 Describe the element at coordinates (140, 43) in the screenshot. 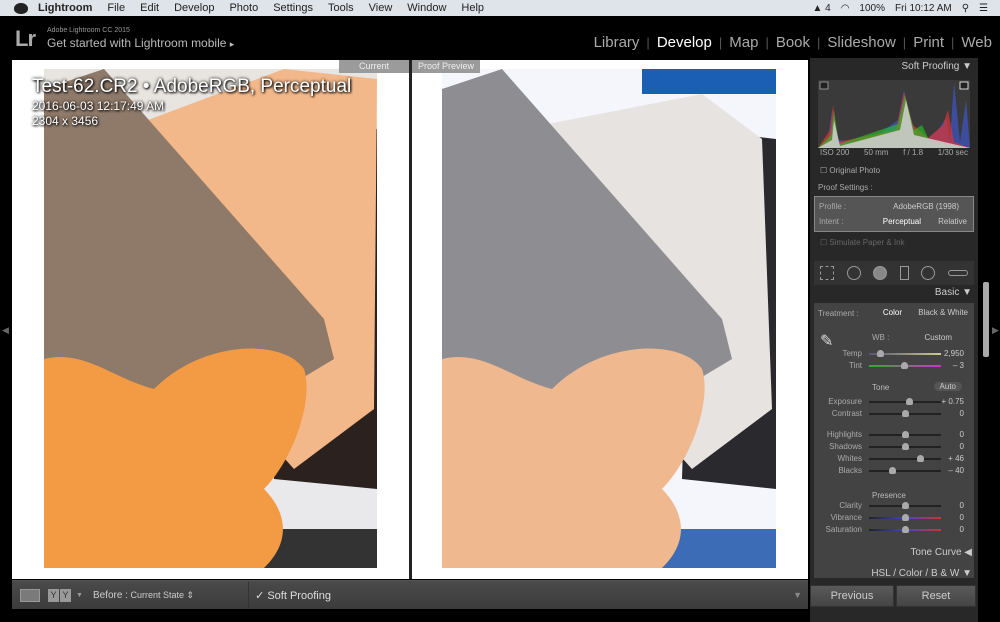

I see `mobile-promo: Get started with Lightroom mobile ▸` at that location.